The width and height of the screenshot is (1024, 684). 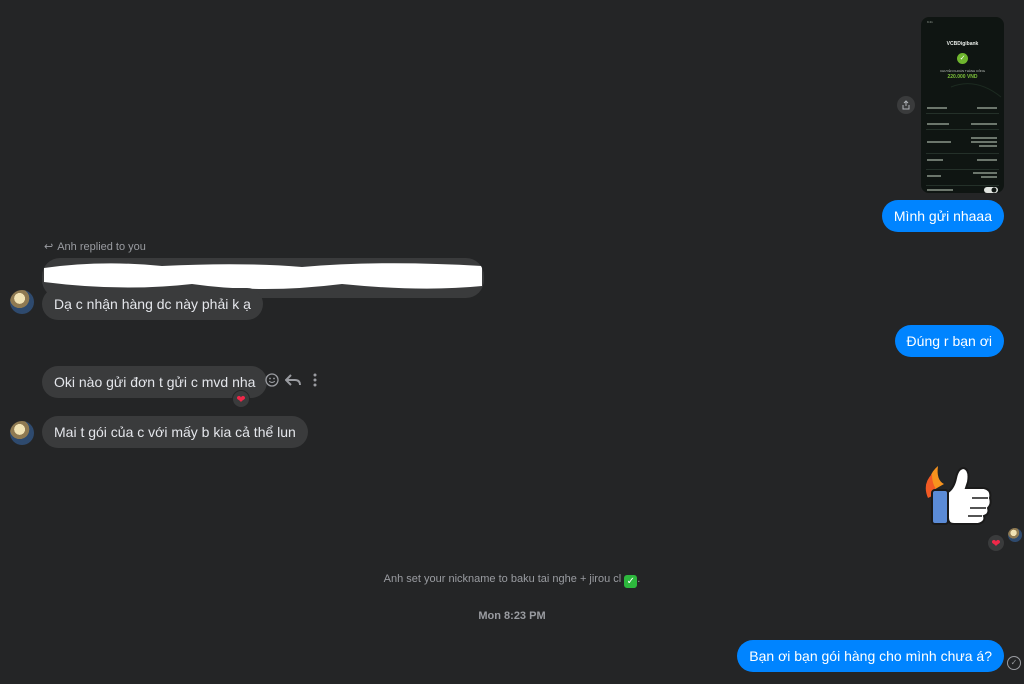 What do you see at coordinates (949, 341) in the screenshot?
I see `message-outgoing: Đúng r bạn ơi` at bounding box center [949, 341].